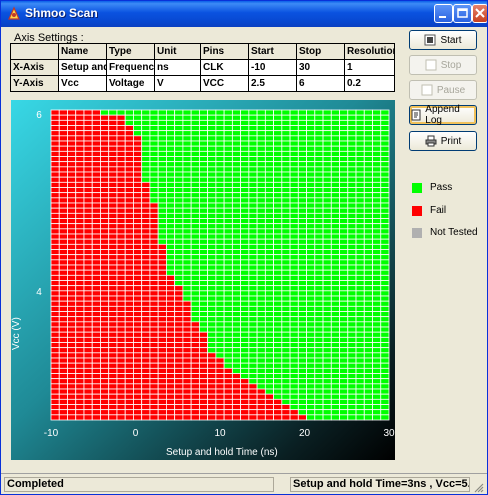 The width and height of the screenshot is (488, 495). Describe the element at coordinates (320, 83) in the screenshot. I see `table-cell: 6` at that location.